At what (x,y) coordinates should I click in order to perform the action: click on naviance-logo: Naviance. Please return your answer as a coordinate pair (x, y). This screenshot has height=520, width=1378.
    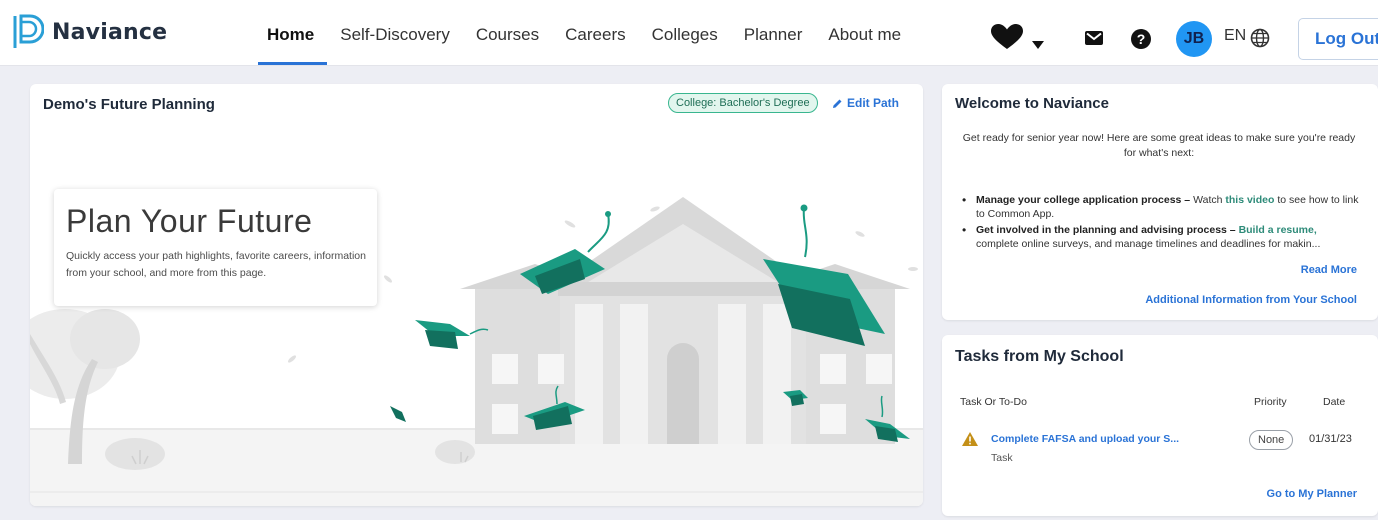
    Looking at the image, I should click on (89, 32).